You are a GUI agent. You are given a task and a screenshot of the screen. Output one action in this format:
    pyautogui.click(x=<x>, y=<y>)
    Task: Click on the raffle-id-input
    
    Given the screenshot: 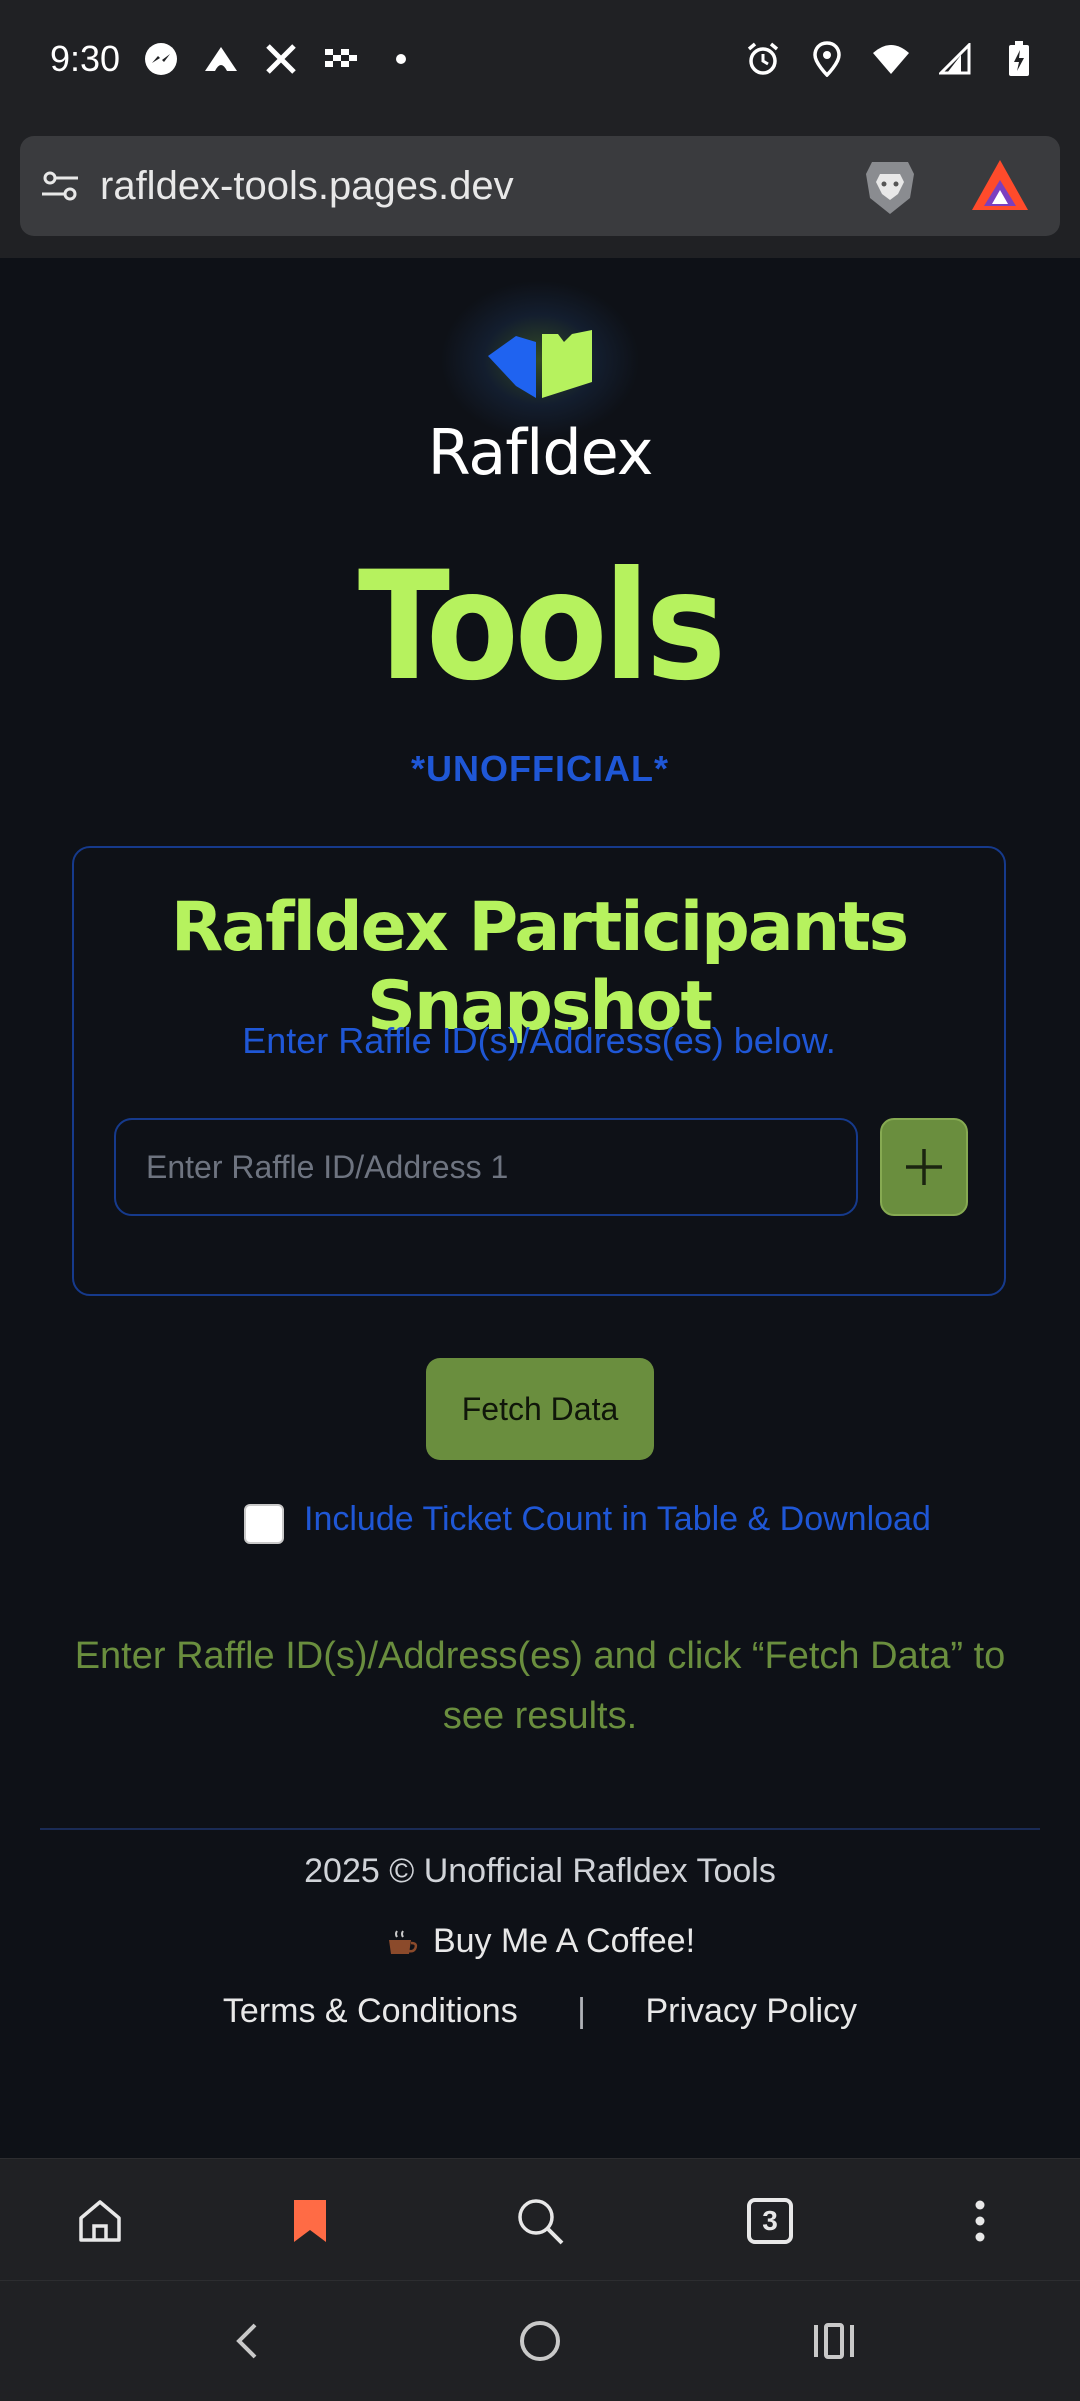 What is the action you would take?
    pyautogui.click(x=486, y=1167)
    